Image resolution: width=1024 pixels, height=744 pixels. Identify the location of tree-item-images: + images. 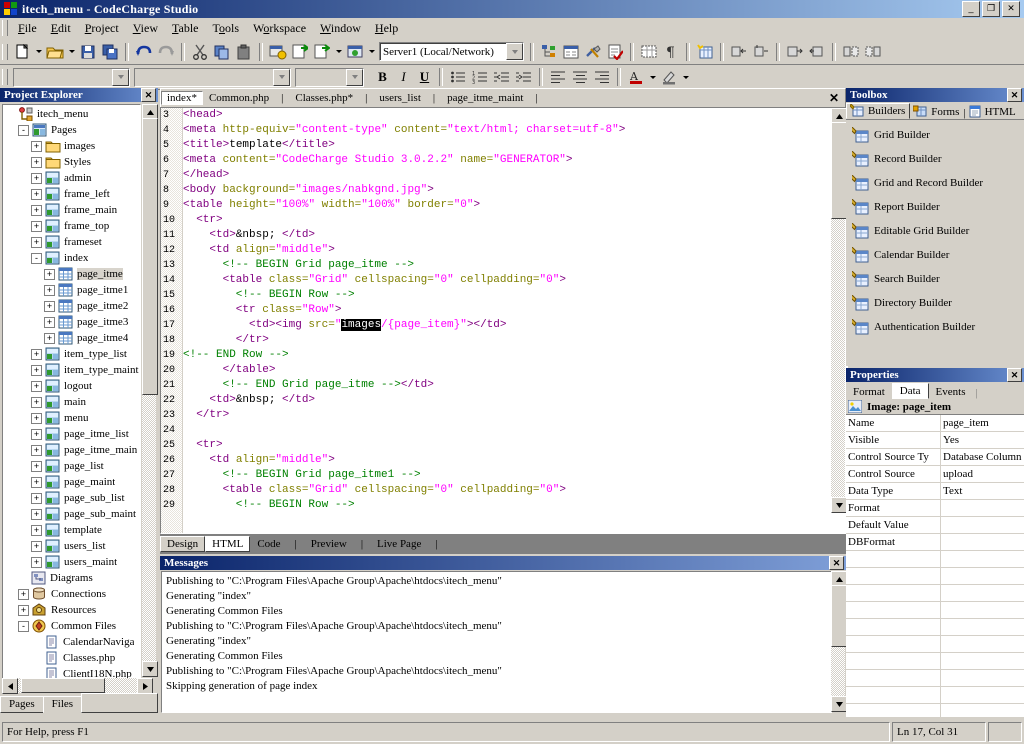
(72, 146).